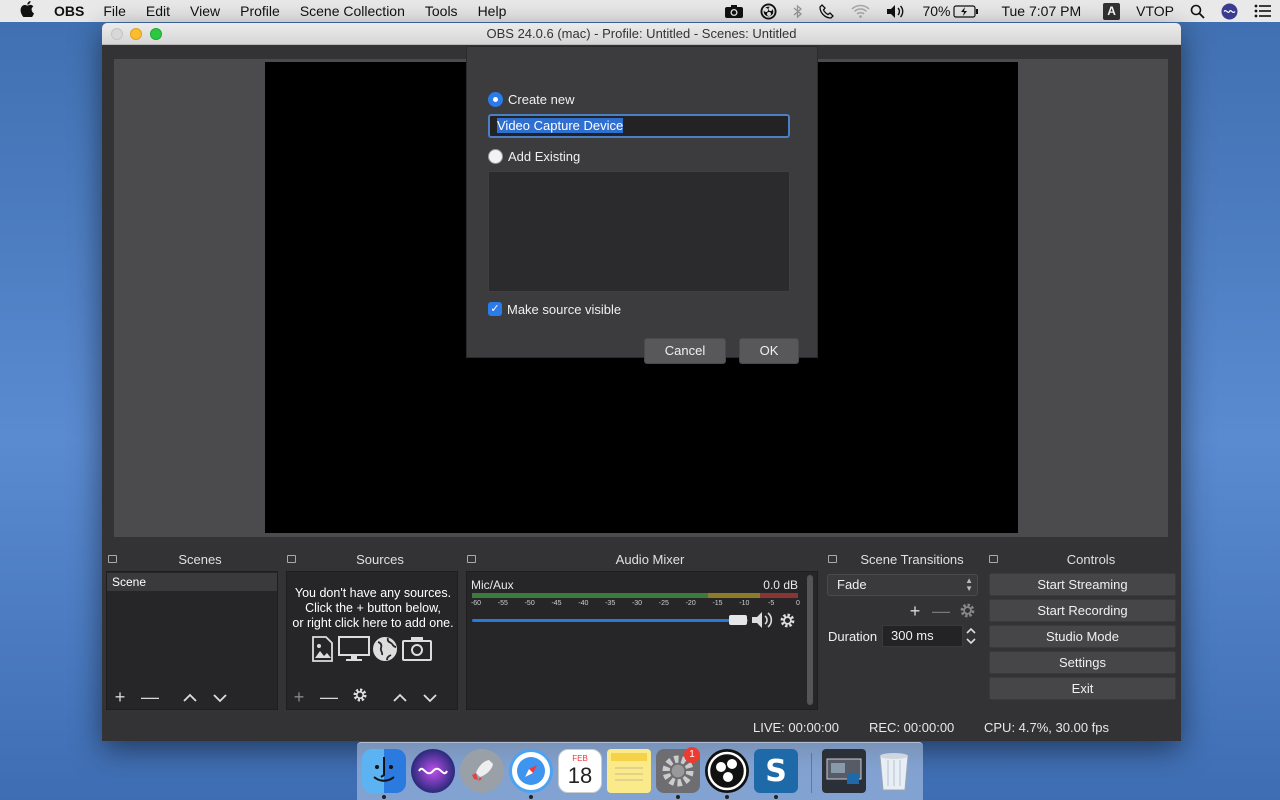  What do you see at coordinates (531, 771) in the screenshot?
I see `safari-dock-icon` at bounding box center [531, 771].